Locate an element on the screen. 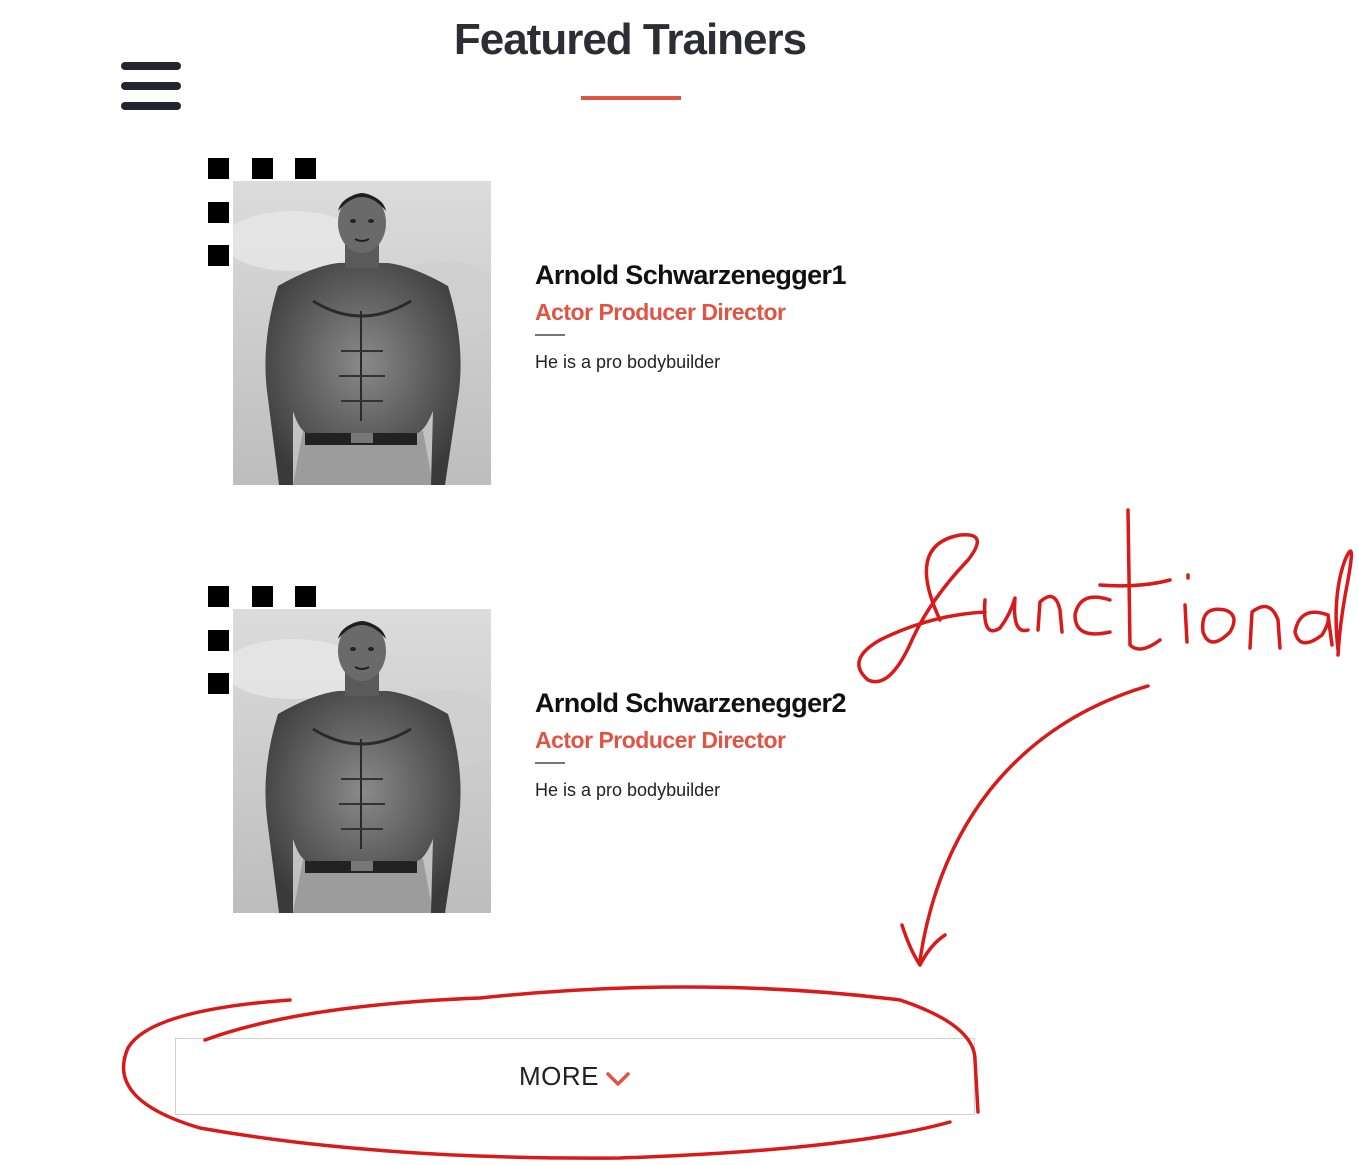 This screenshot has height=1165, width=1358. chevron-down-icon is located at coordinates (618, 1078).